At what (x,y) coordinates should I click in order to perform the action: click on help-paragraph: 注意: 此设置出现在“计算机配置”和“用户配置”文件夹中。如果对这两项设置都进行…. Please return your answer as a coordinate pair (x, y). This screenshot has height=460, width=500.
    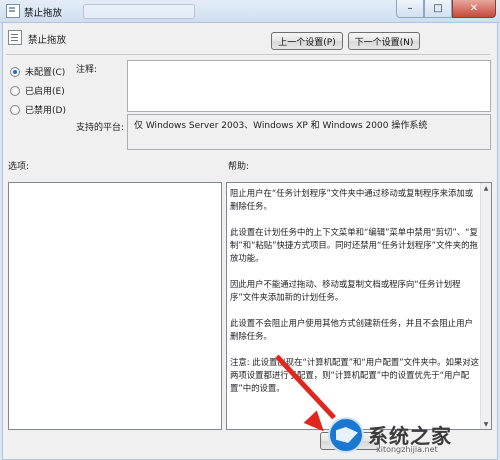
    Looking at the image, I should click on (354, 375).